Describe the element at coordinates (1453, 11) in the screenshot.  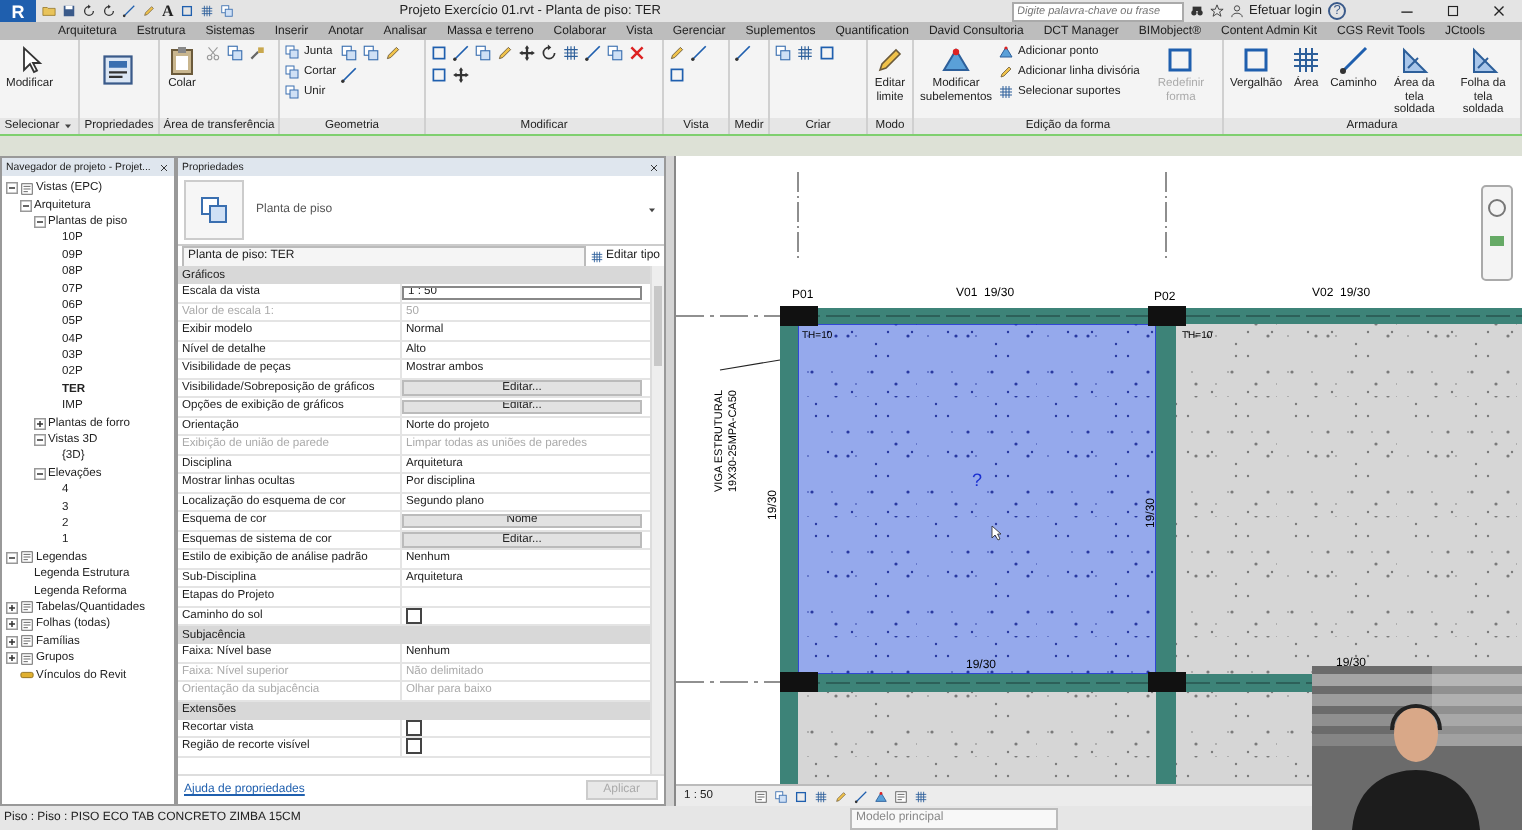
I see `maximize-icon` at that location.